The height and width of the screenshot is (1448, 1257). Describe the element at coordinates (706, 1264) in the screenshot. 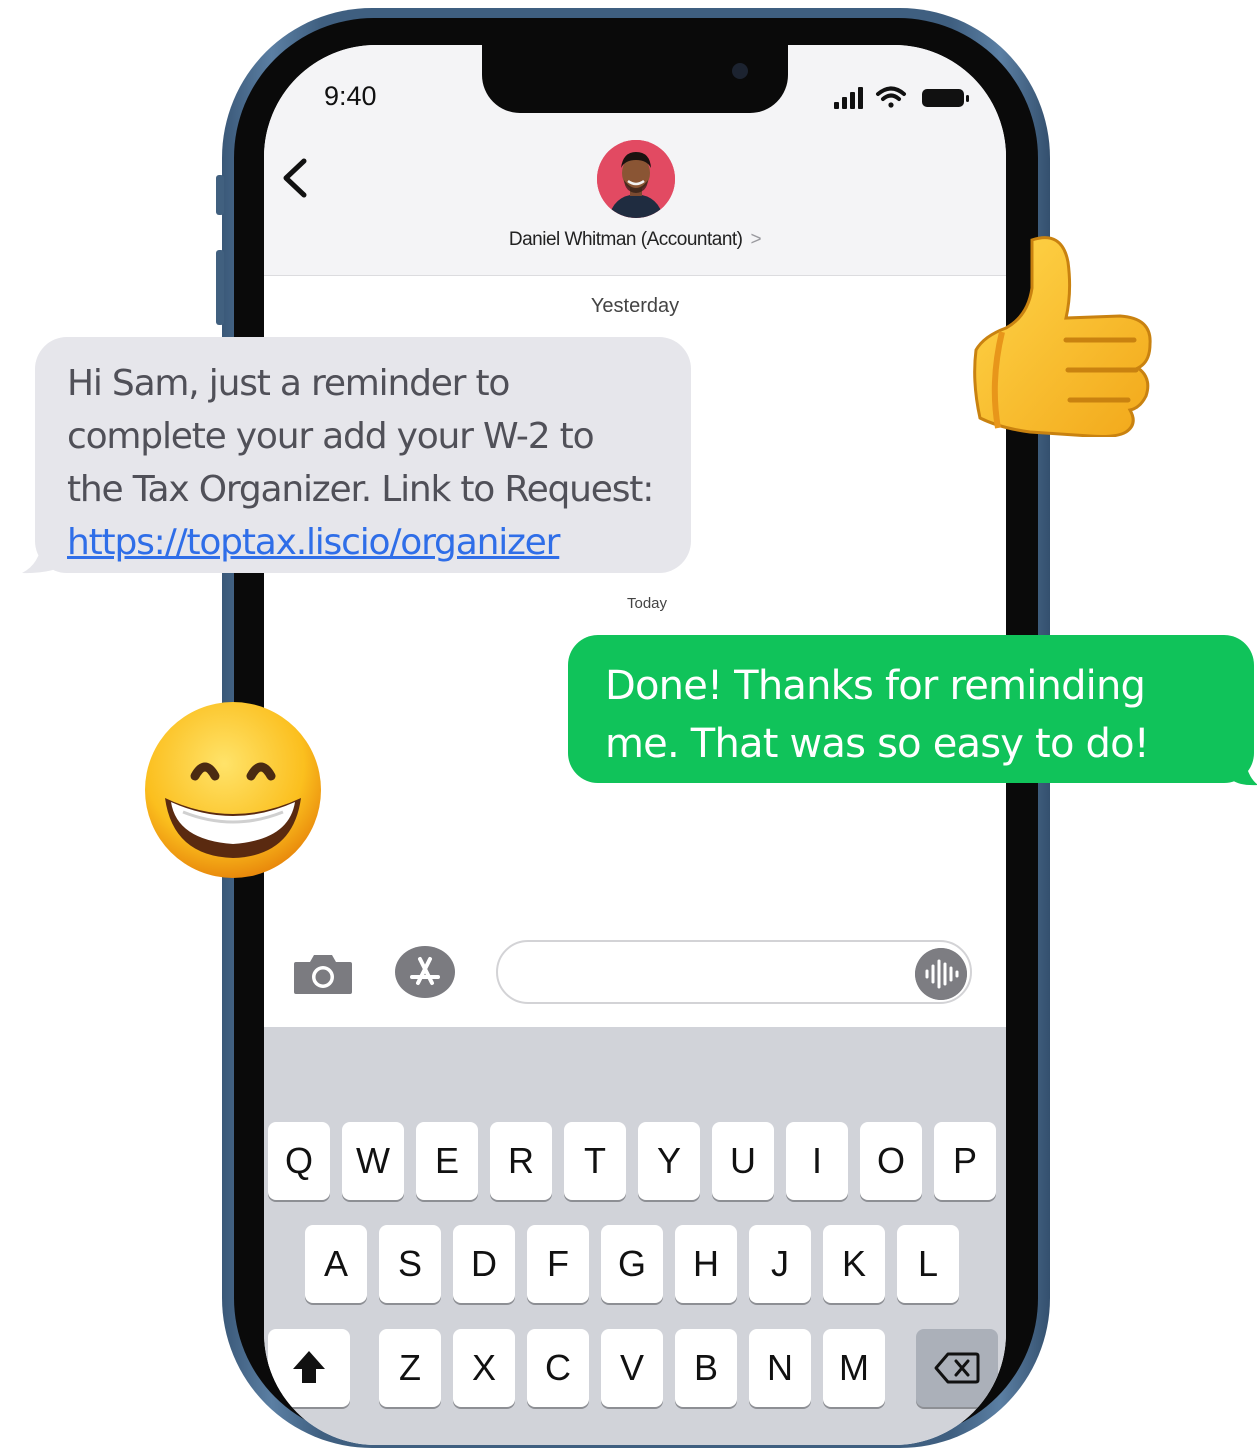

I see `key-h: H` at that location.